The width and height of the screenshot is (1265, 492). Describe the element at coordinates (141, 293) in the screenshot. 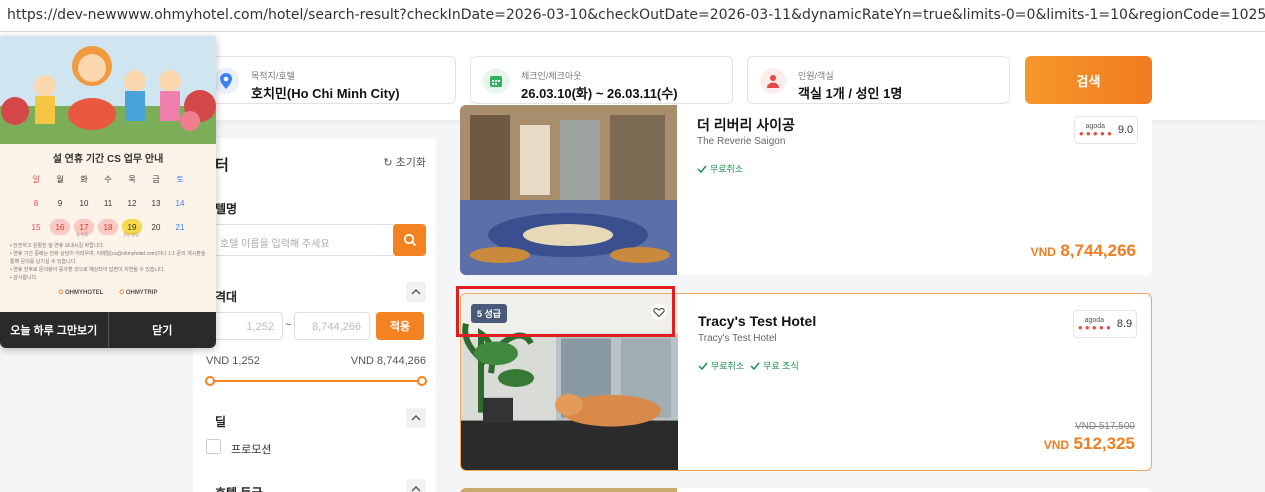

I see `ohmytrip-logo-text: OHMYTRIP` at that location.